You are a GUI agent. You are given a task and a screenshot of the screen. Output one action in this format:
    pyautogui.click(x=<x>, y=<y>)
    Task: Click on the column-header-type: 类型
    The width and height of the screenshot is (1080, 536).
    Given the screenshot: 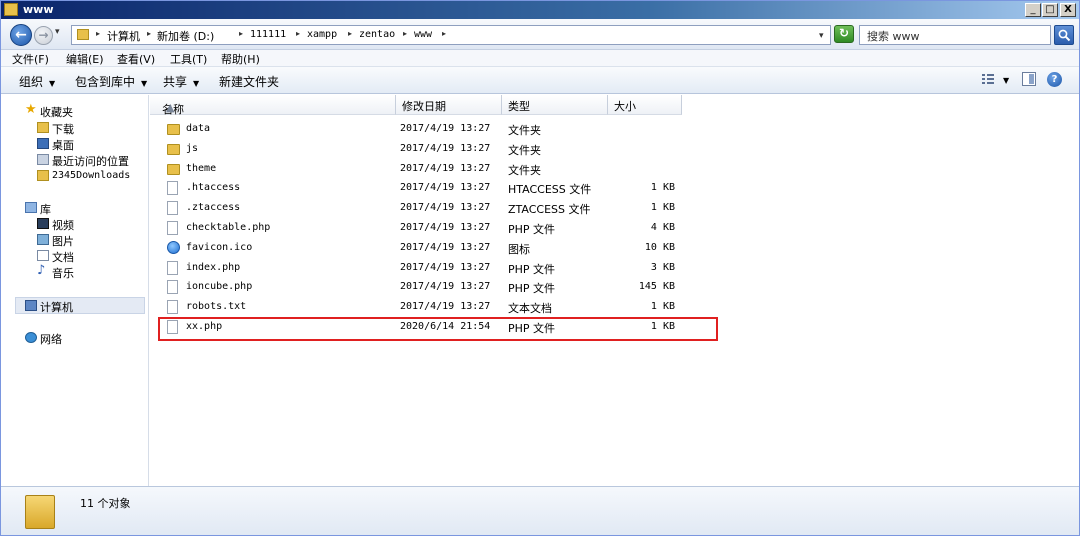 What is the action you would take?
    pyautogui.click(x=555, y=105)
    